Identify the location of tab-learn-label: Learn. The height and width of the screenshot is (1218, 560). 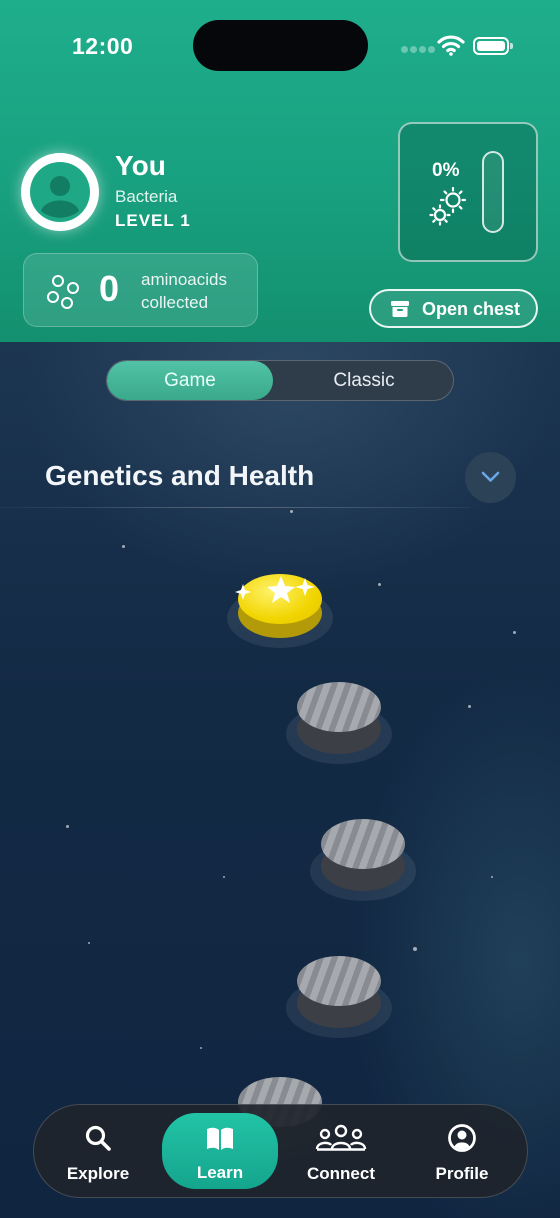
(220, 1172).